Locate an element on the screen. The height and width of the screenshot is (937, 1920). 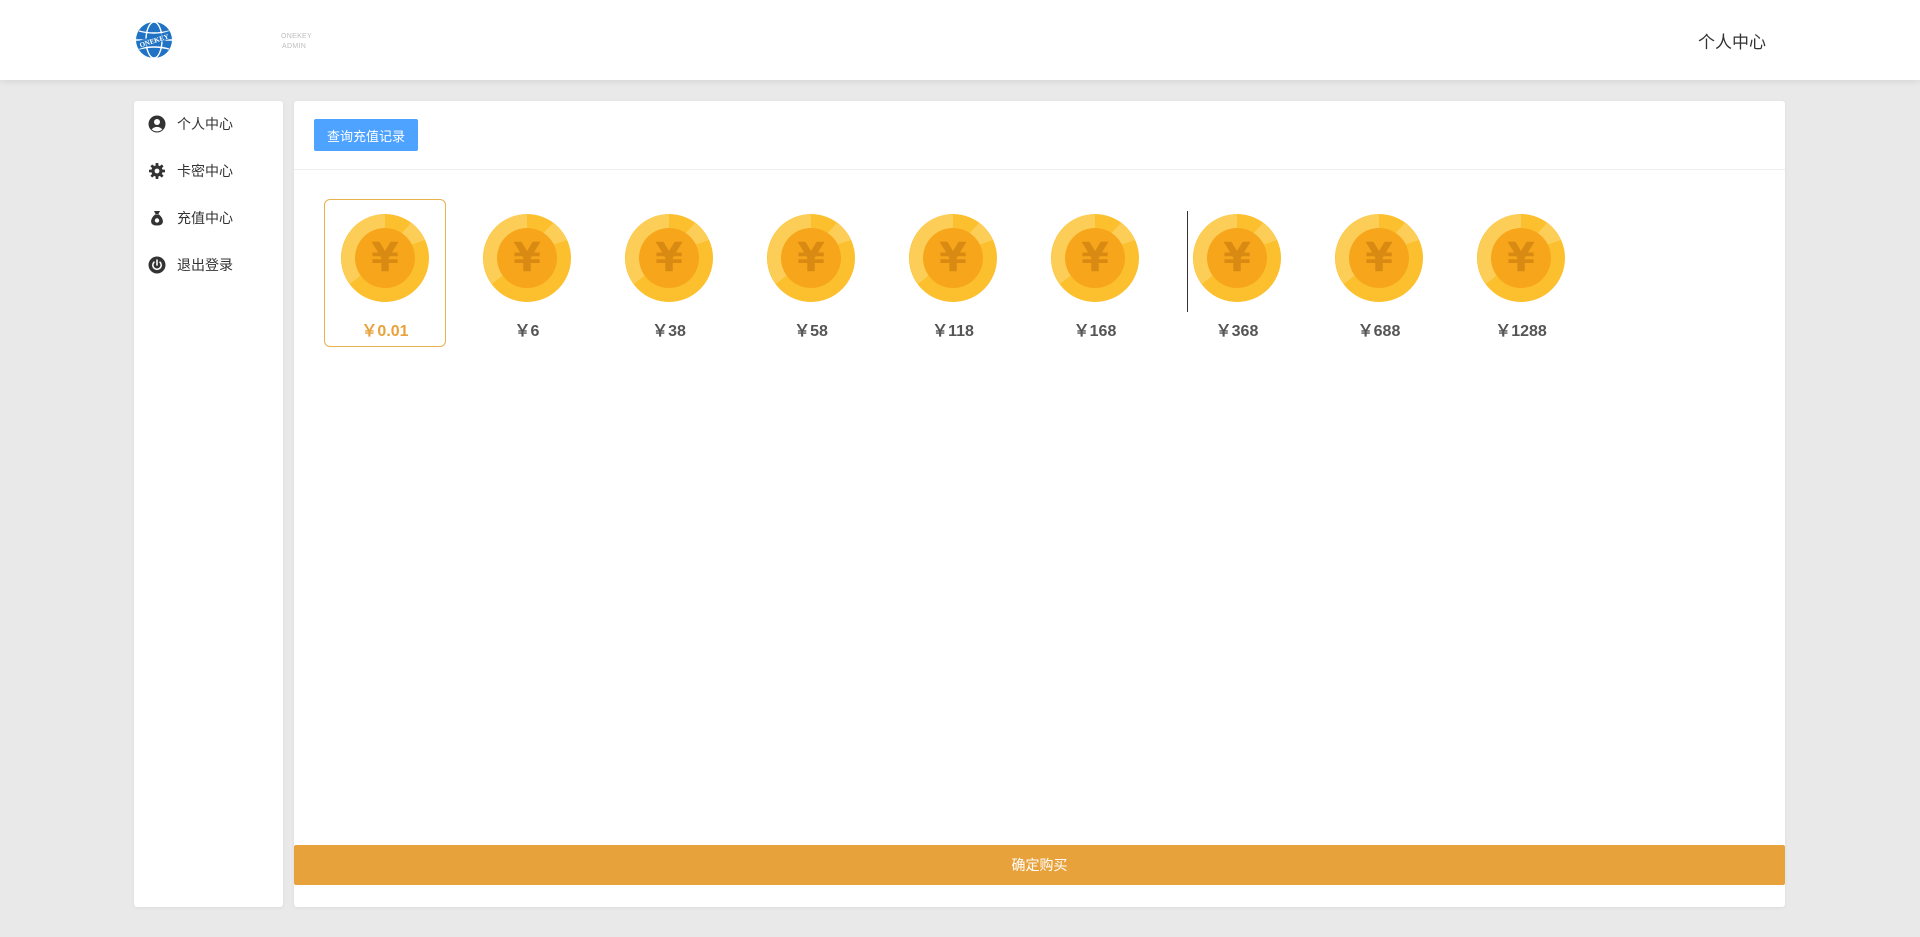
amount-option: ¥ ￥38 is located at coordinates (669, 273).